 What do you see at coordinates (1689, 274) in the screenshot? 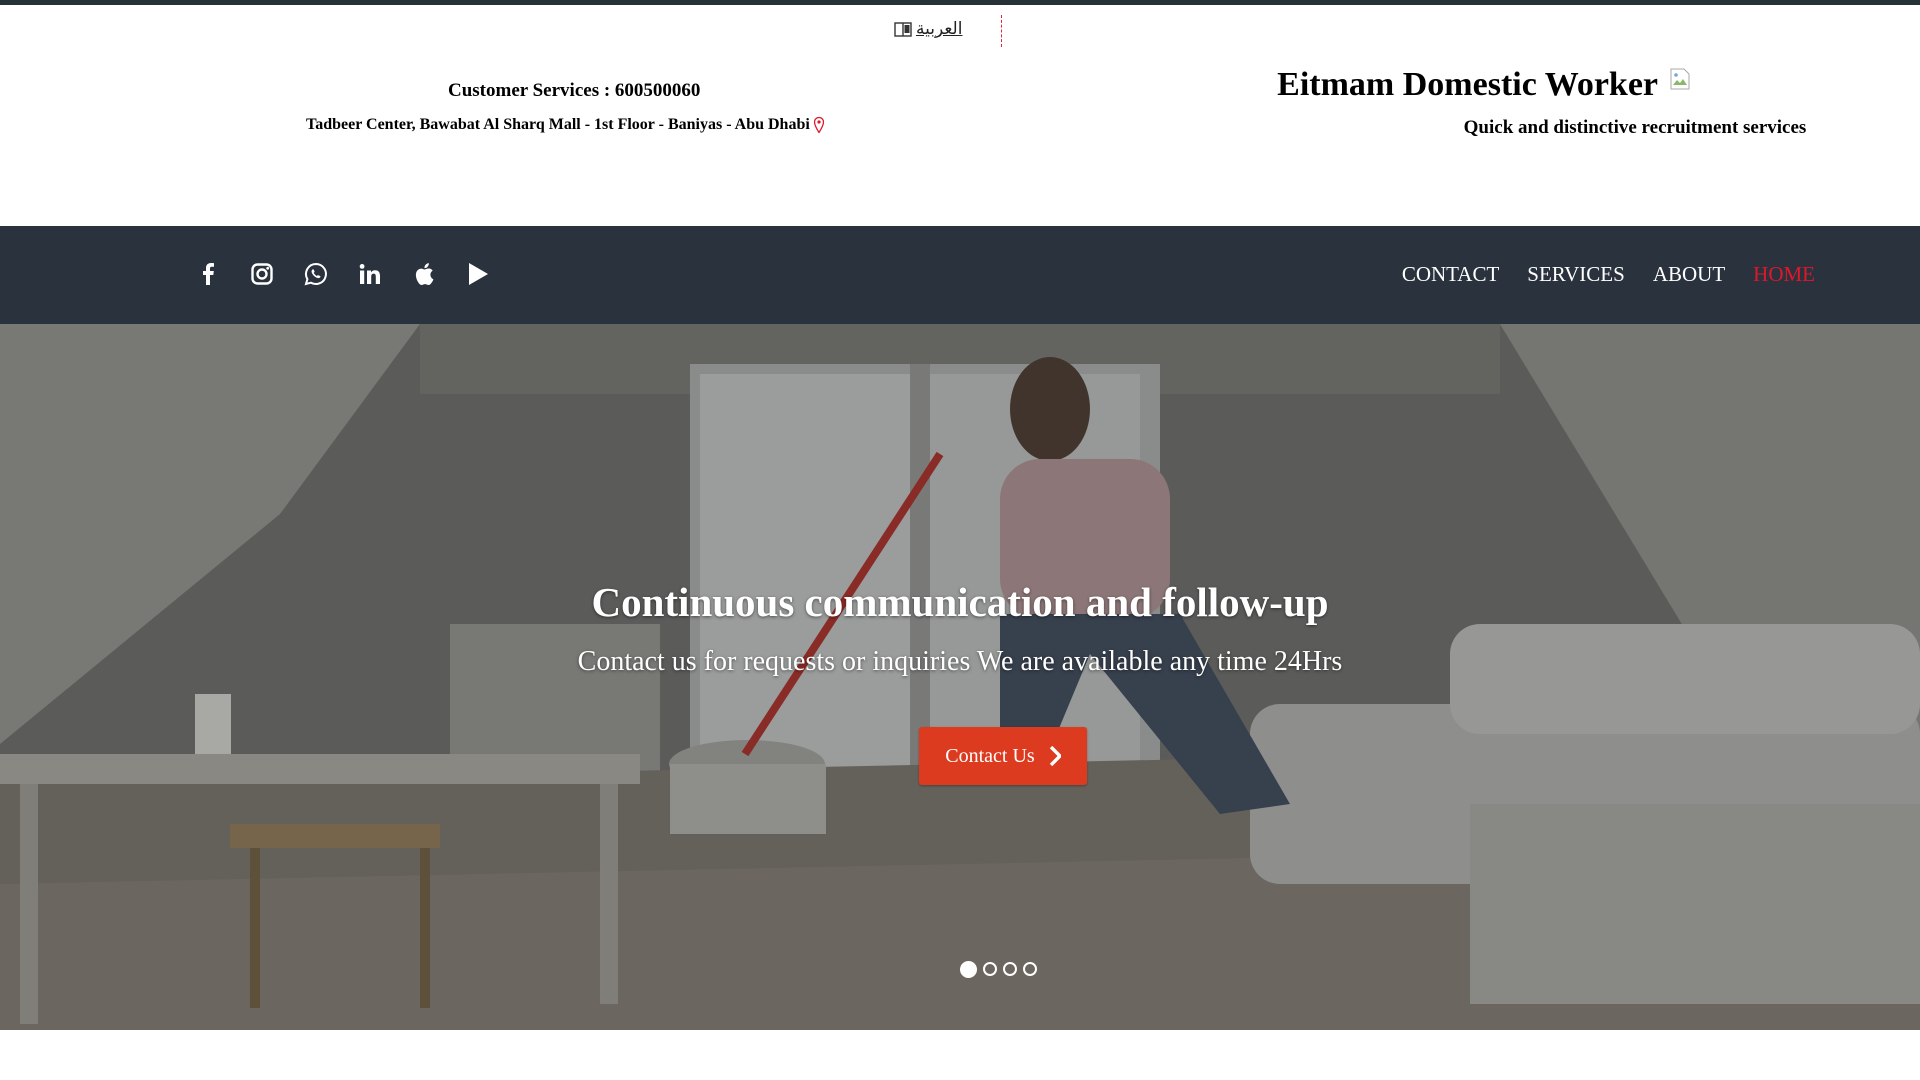
I see `nav-about: ABOUT` at bounding box center [1689, 274].